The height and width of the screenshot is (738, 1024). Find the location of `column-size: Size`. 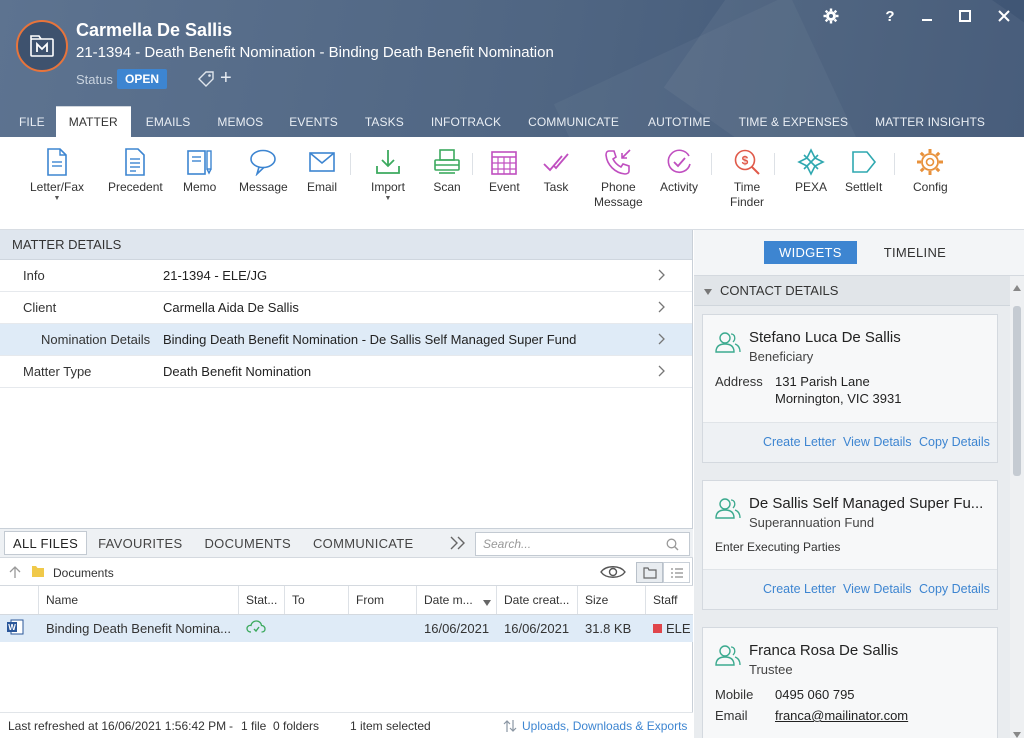

column-size: Size is located at coordinates (612, 600).